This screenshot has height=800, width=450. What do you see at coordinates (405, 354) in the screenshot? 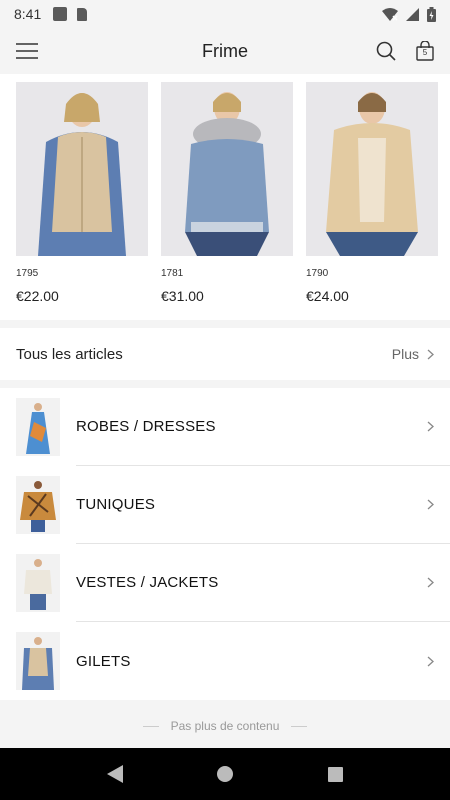
I see `more-label: Plus` at bounding box center [405, 354].